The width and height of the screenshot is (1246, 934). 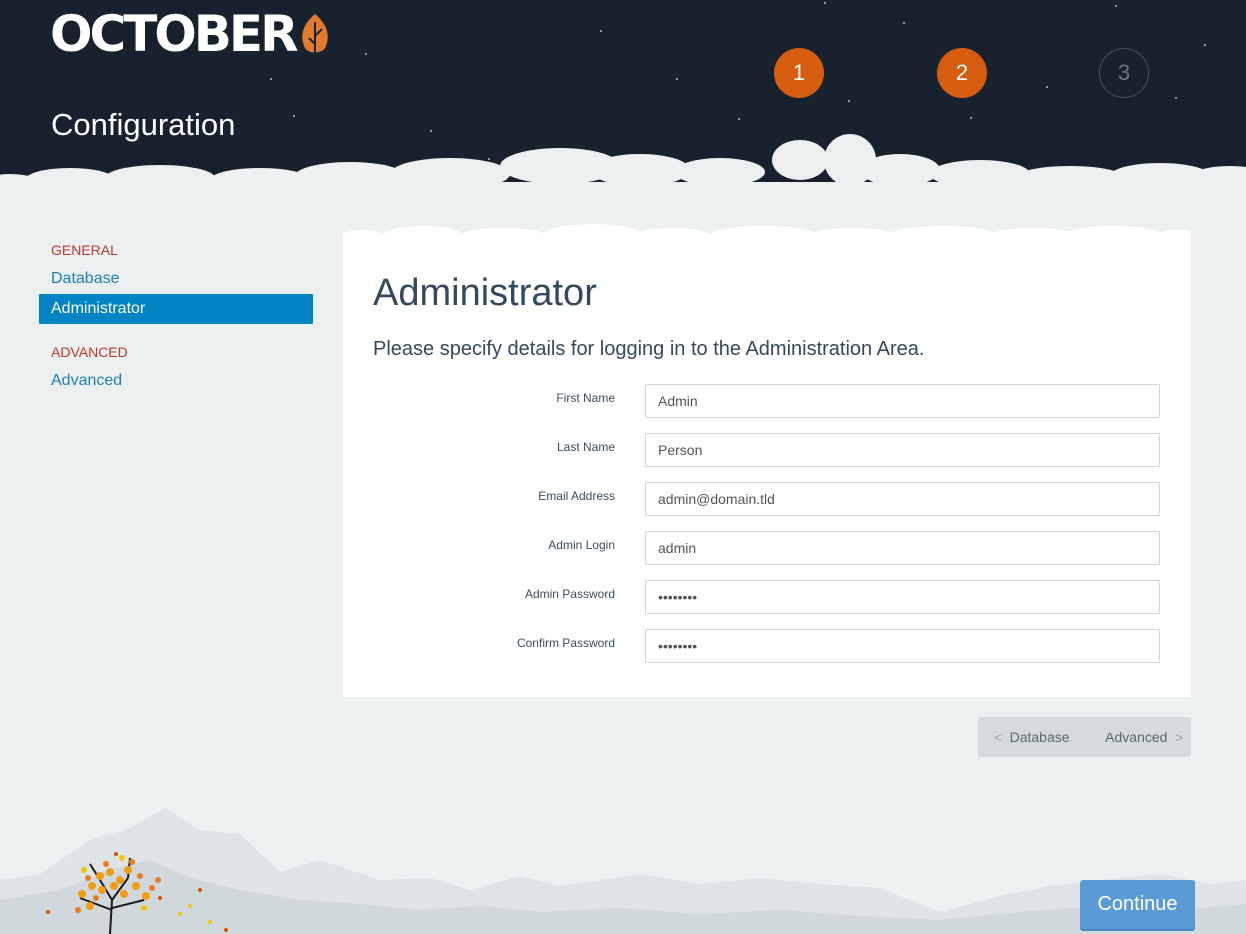 I want to click on next-section-label: Advanced, so click(x=1136, y=737).